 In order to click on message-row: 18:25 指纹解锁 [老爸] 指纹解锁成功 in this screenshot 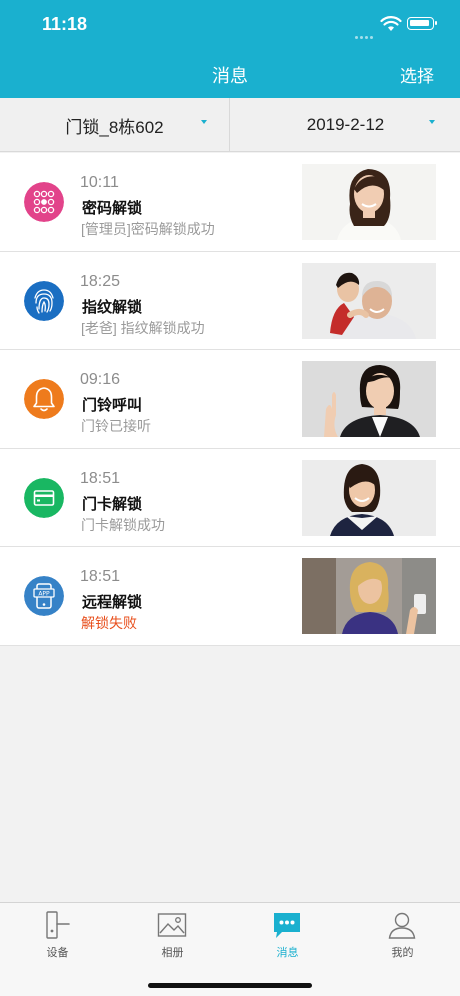, I will do `click(230, 301)`.